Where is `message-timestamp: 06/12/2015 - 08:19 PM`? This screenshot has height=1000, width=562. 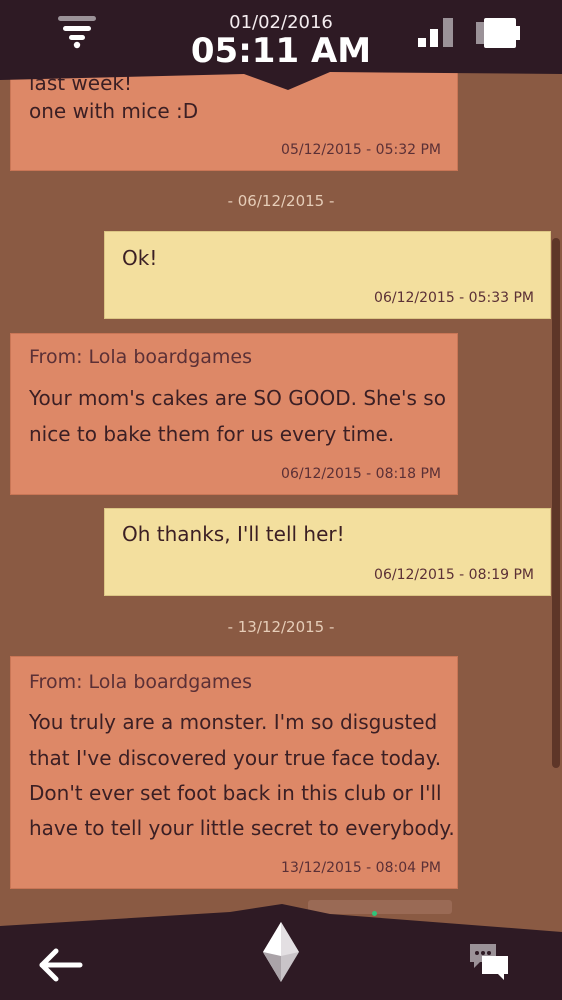 message-timestamp: 06/12/2015 - 08:19 PM is located at coordinates (454, 575).